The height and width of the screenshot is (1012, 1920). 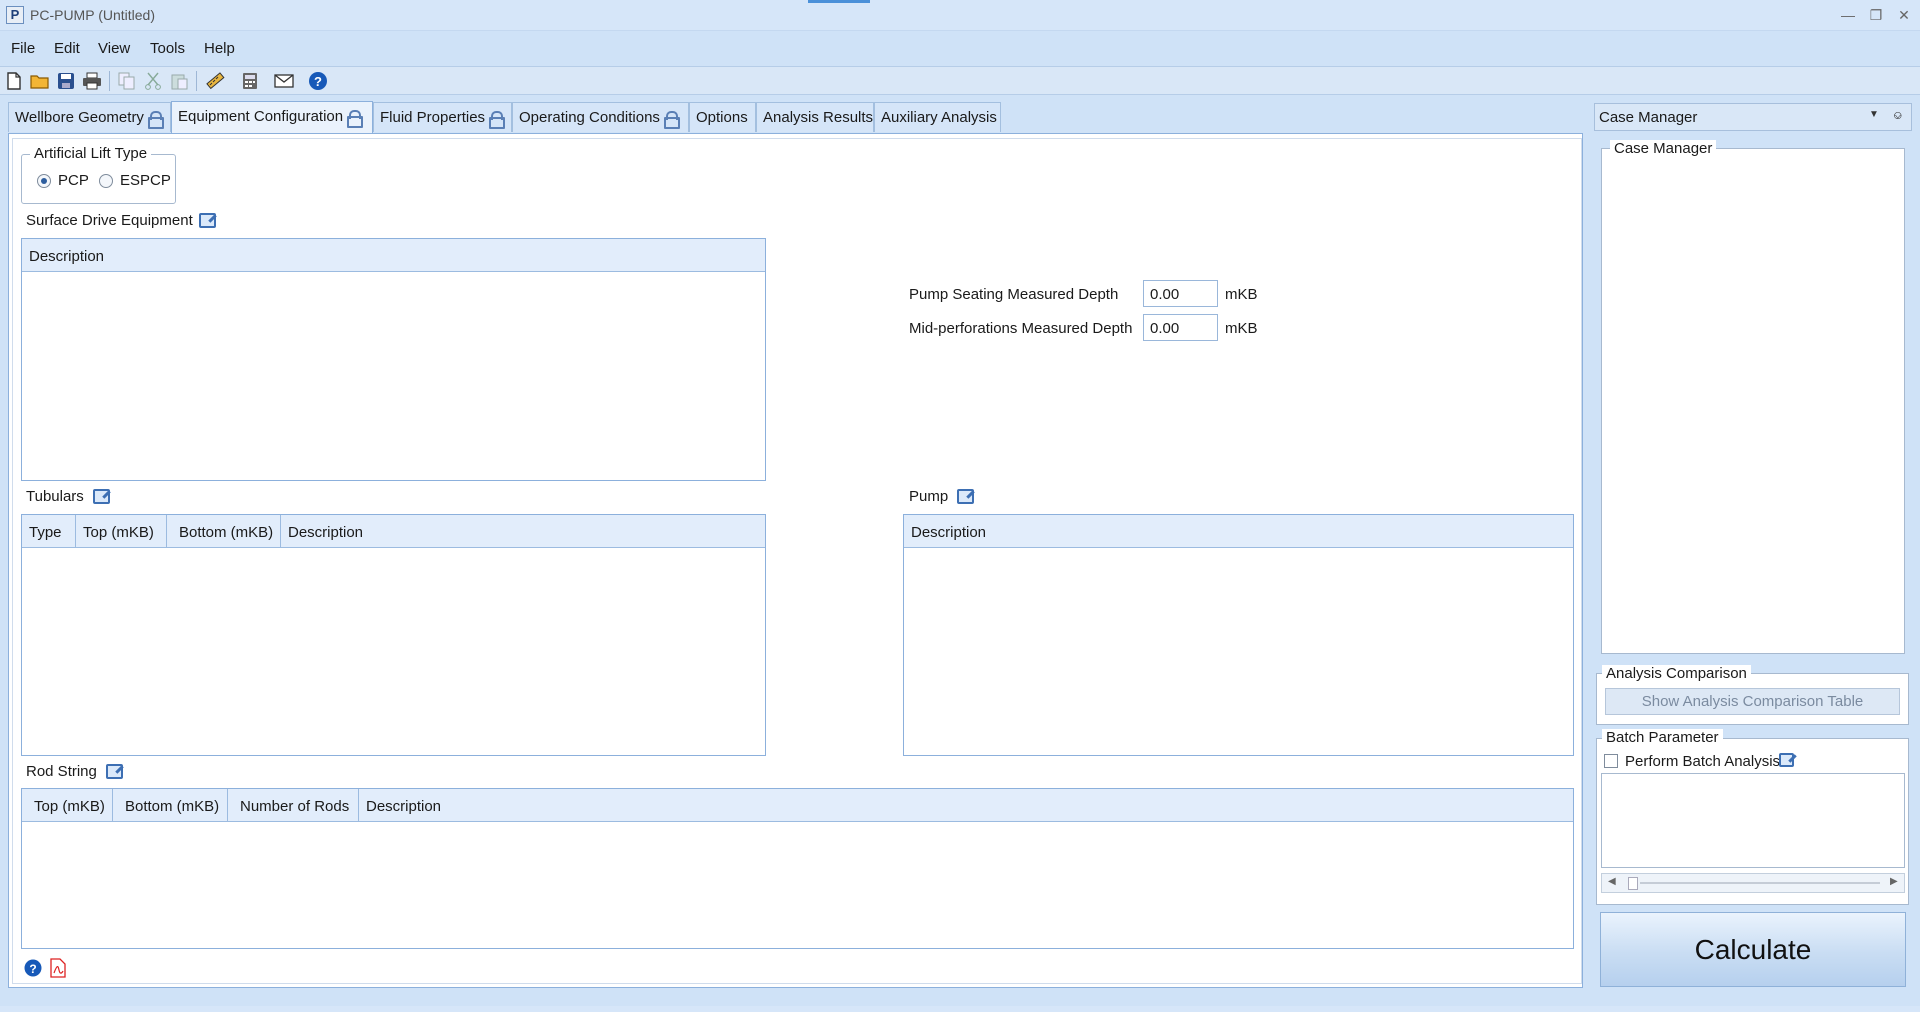 I want to click on restore-icon: ❐, so click(x=1876, y=15).